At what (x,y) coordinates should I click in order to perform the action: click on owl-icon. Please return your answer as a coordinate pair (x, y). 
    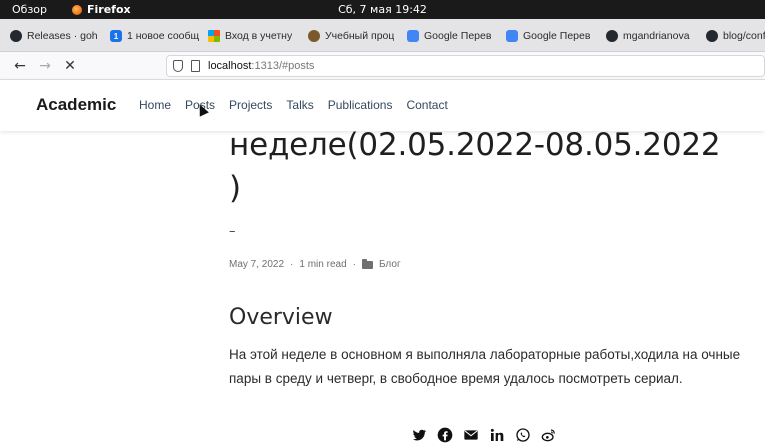
    Looking at the image, I should click on (314, 36).